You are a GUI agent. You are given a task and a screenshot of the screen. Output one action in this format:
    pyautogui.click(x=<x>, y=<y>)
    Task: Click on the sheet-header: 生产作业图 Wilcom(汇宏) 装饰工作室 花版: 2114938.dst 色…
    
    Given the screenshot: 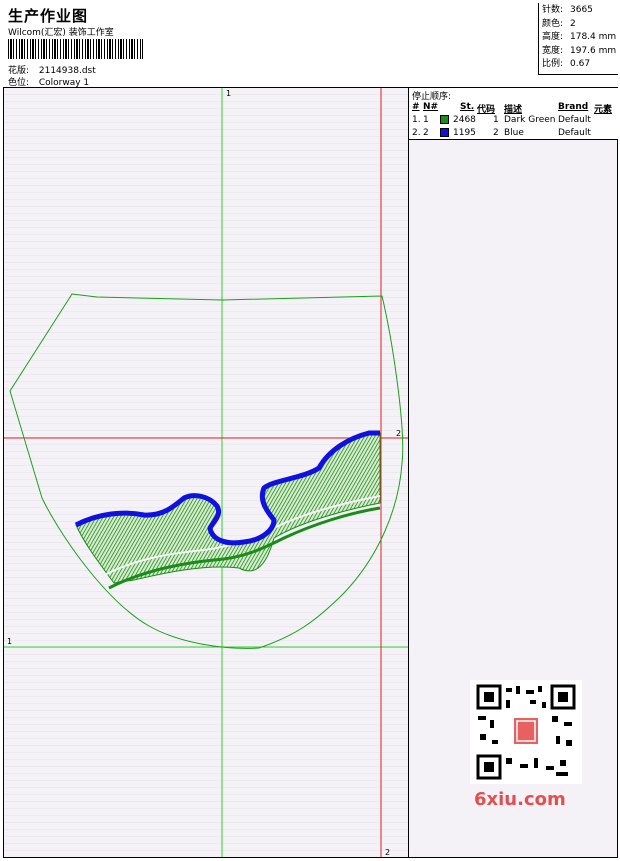 What is the action you would take?
    pyautogui.click(x=310, y=45)
    